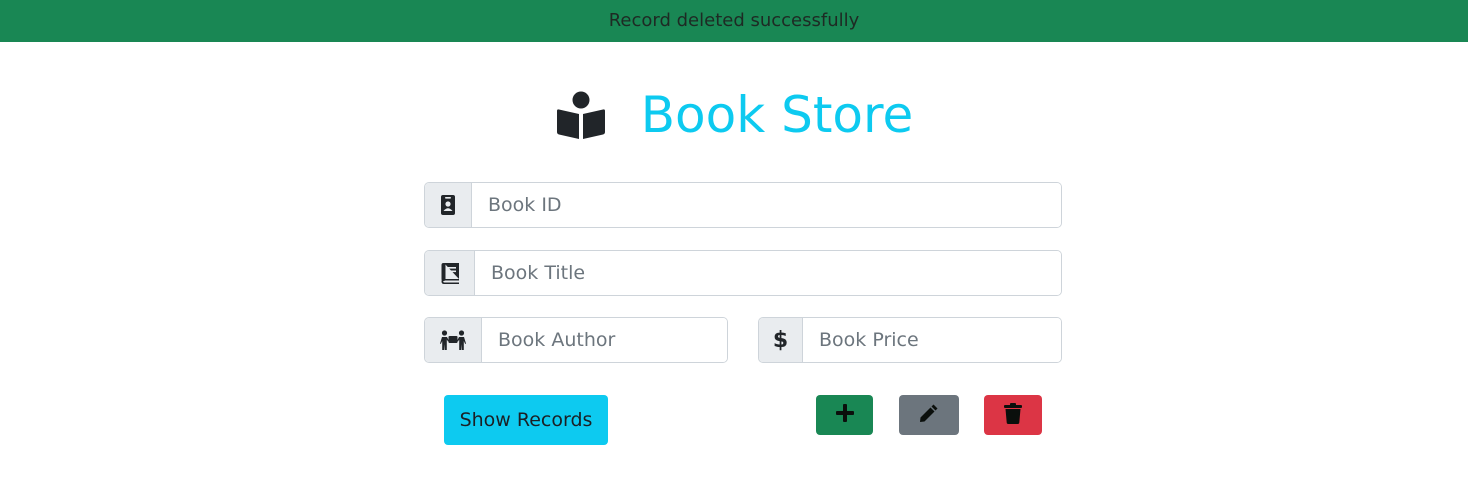 This screenshot has height=500, width=1468. I want to click on book-id-group, so click(743, 205).